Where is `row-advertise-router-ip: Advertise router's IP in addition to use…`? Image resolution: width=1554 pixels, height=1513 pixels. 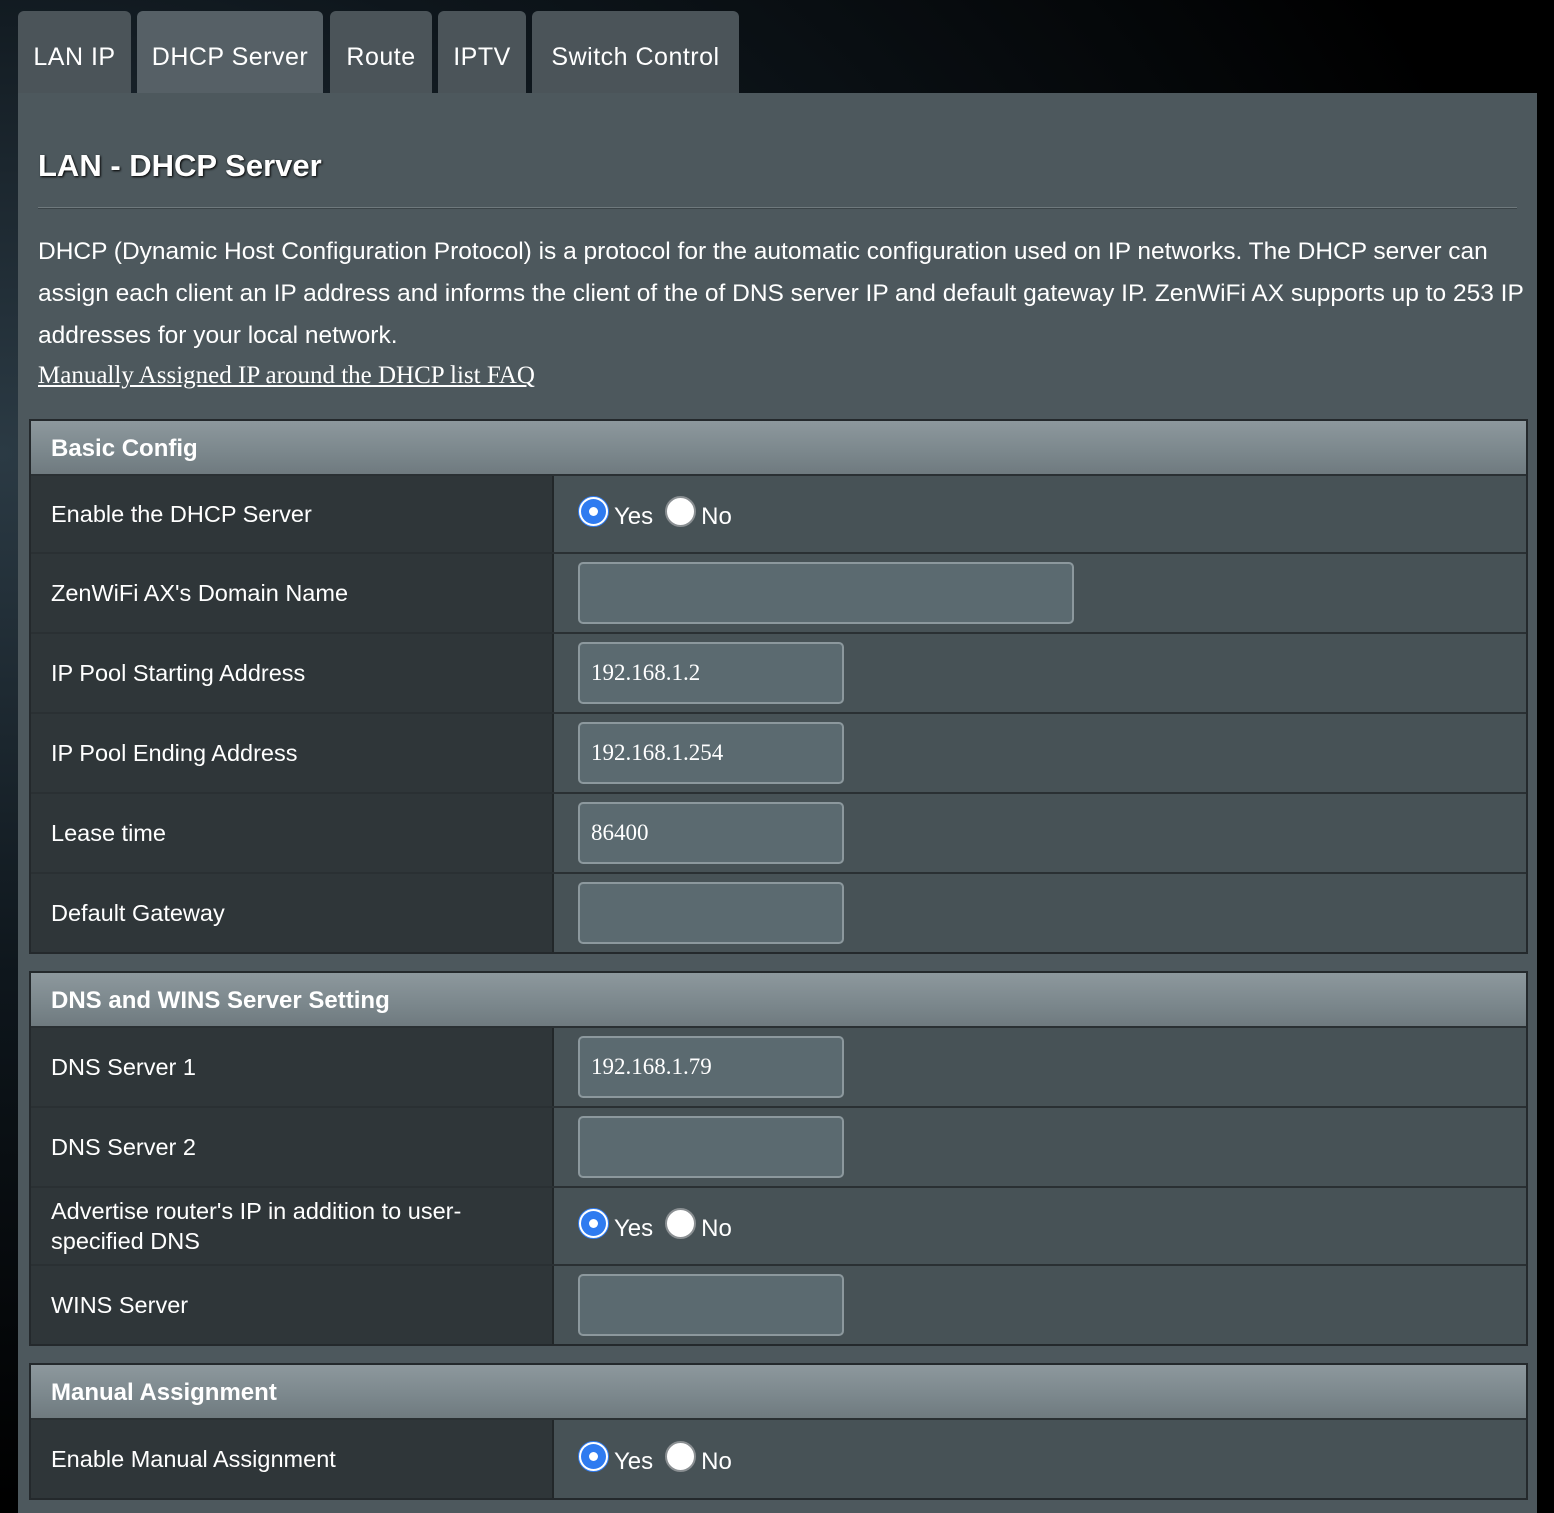 row-advertise-router-ip: Advertise router's IP in addition to use… is located at coordinates (778, 1227).